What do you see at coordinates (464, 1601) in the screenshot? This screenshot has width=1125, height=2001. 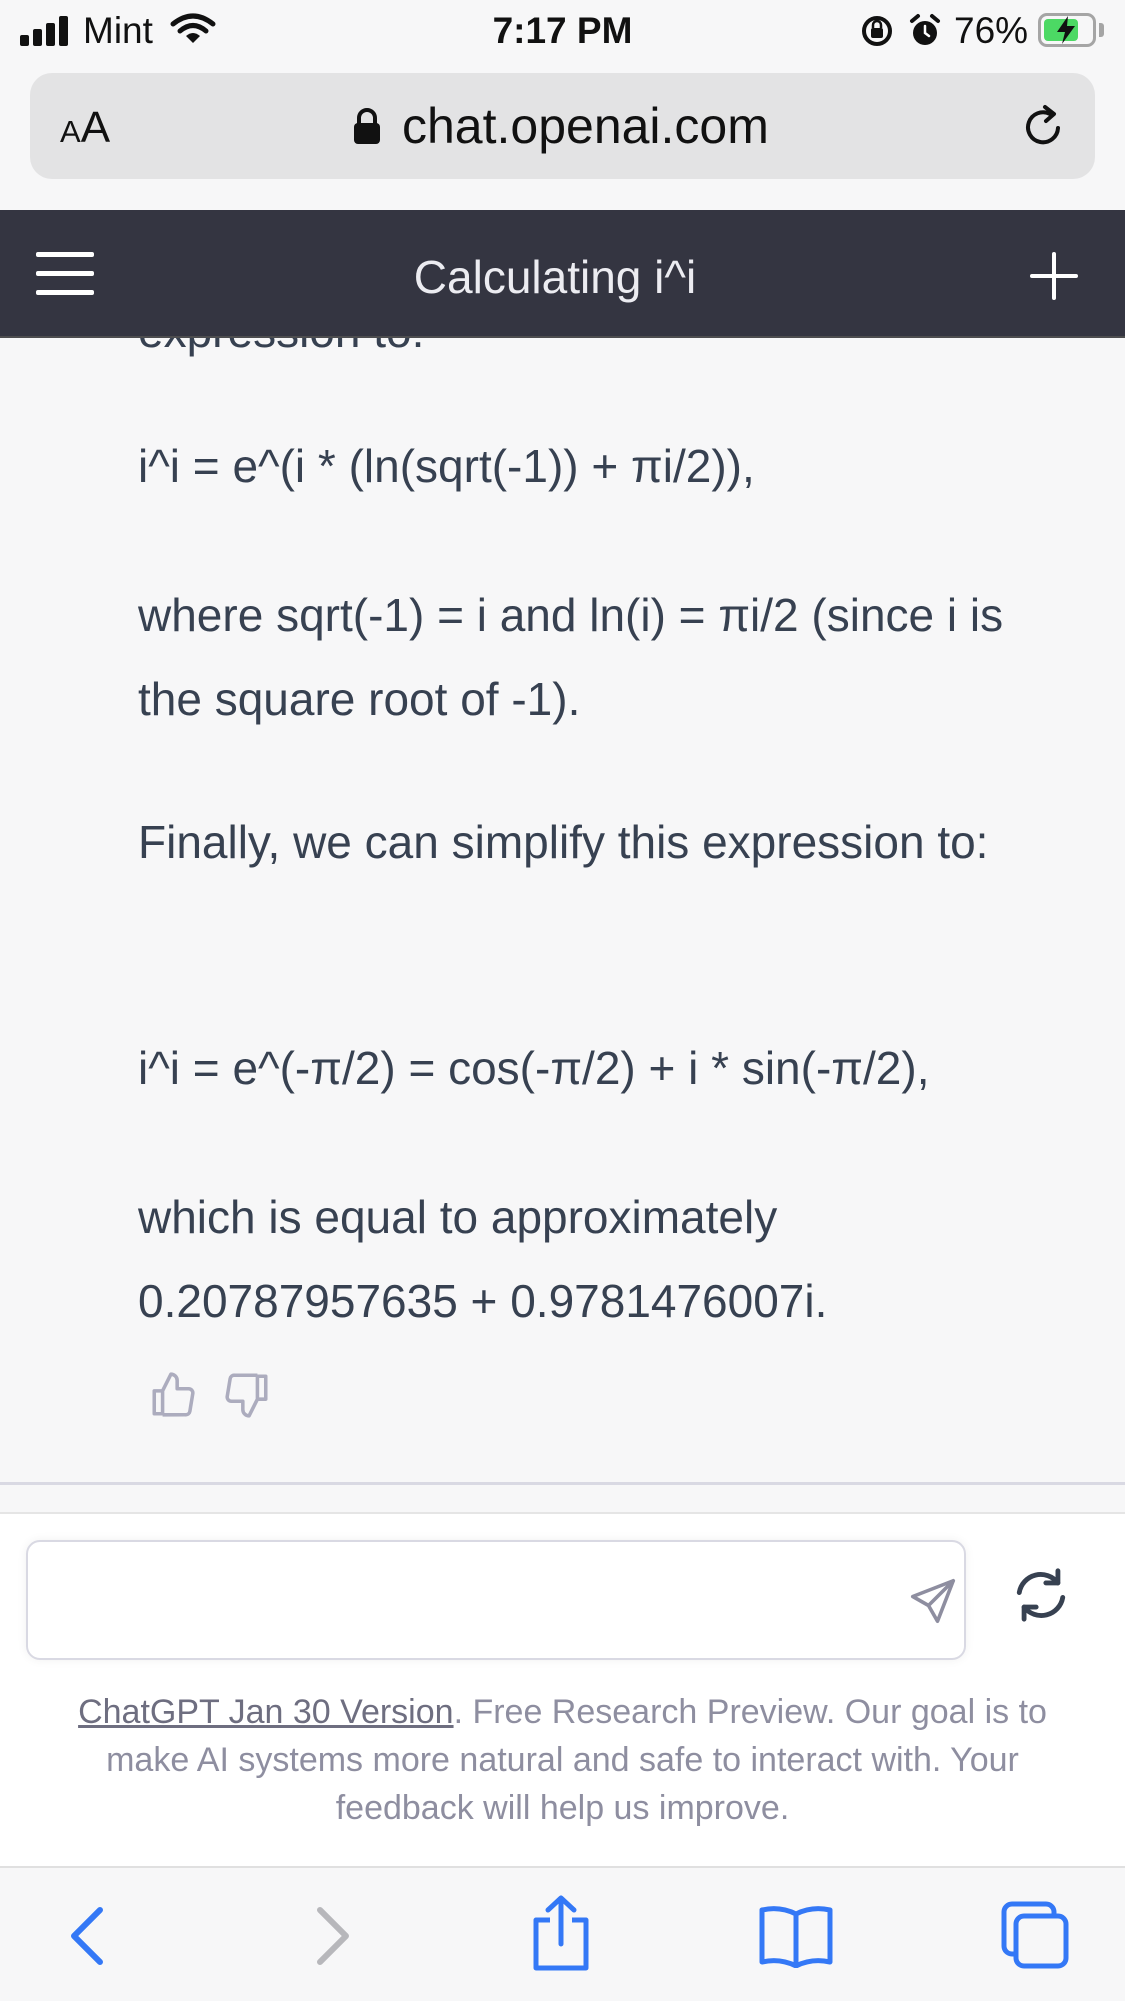 I see `message-input` at bounding box center [464, 1601].